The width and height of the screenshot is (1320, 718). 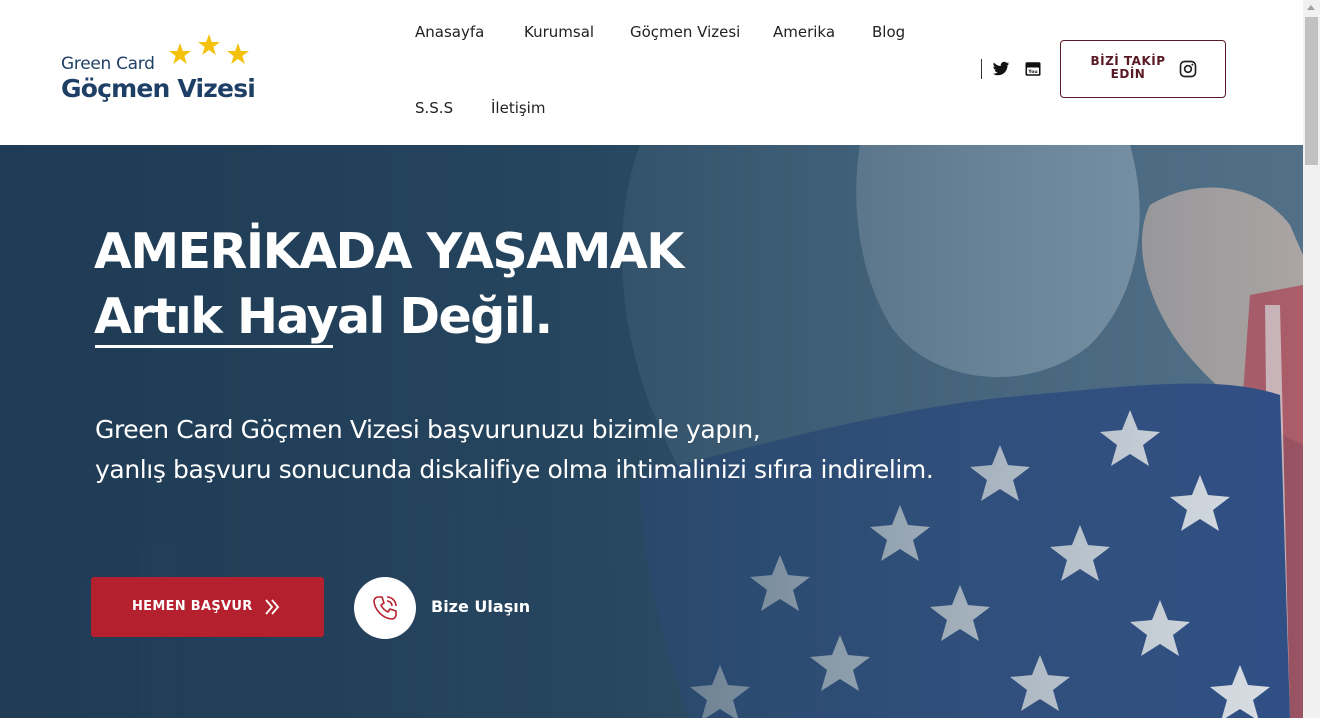 What do you see at coordinates (434, 108) in the screenshot?
I see `nav-item-sss: S.S.S` at bounding box center [434, 108].